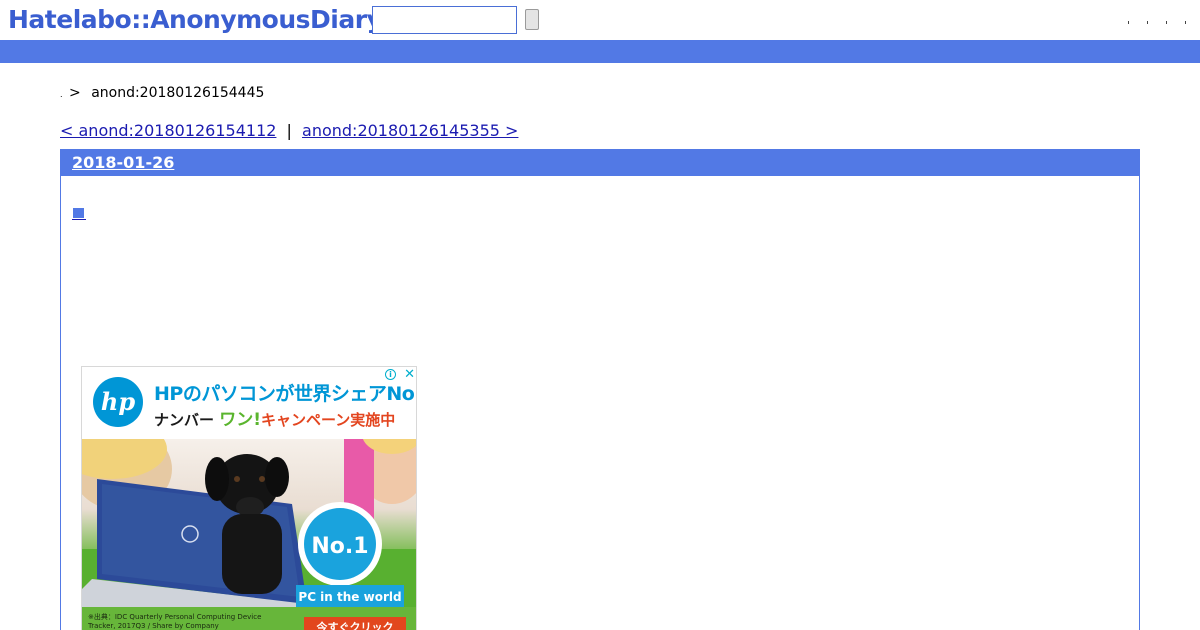  I want to click on square-icon, so click(78, 213).